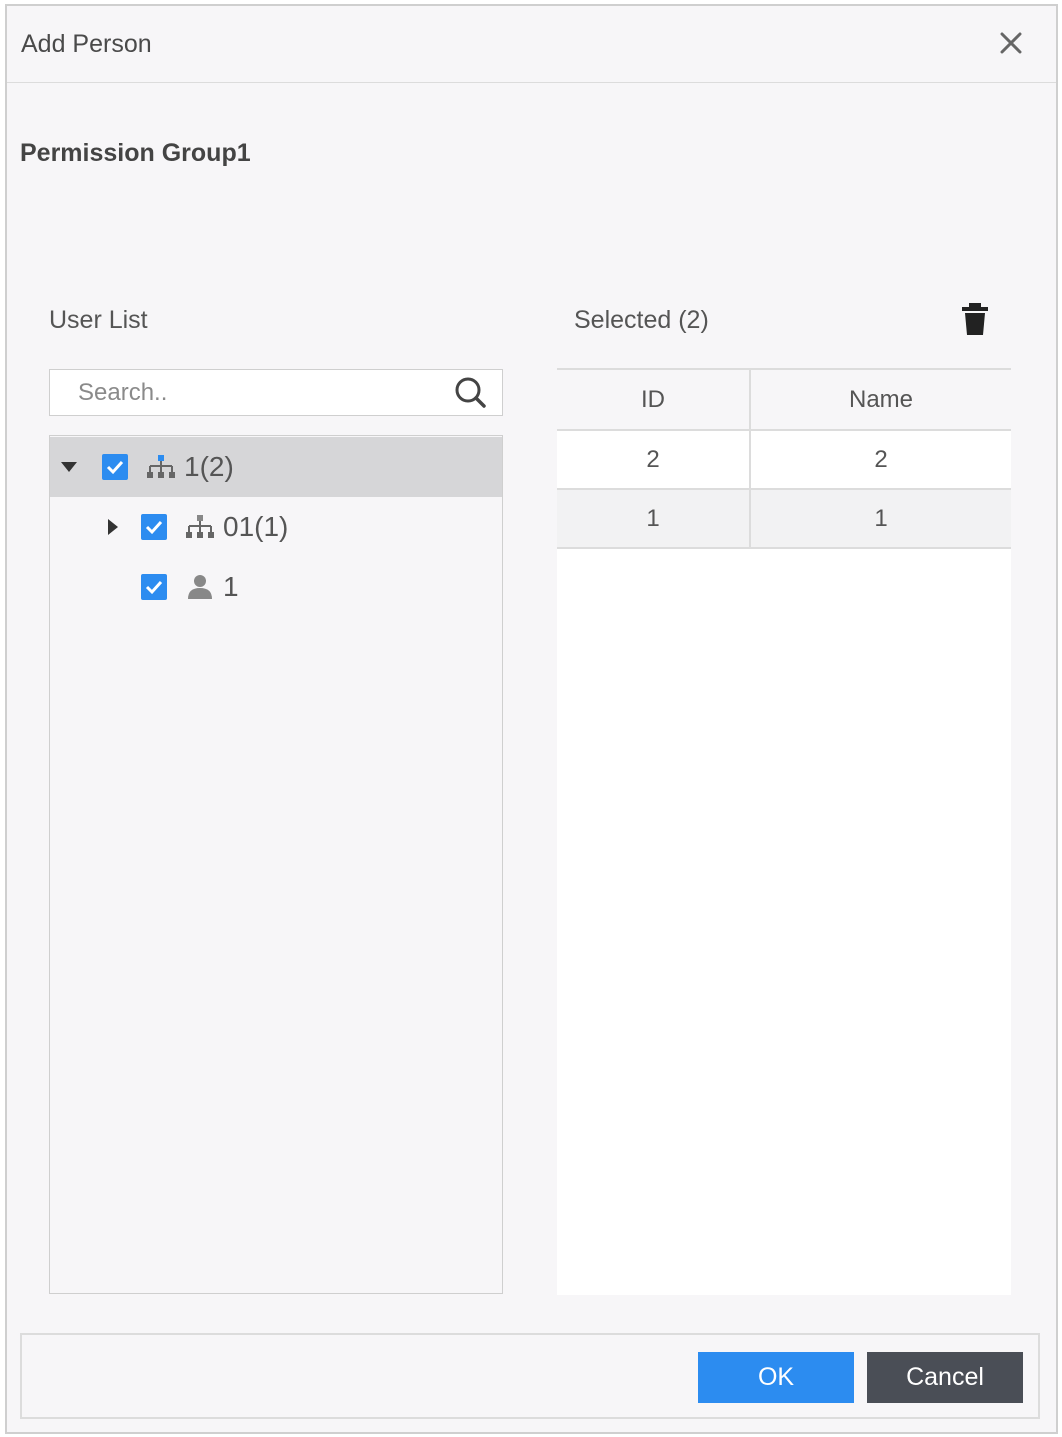  I want to click on tree-node-label: 1(2), so click(209, 466).